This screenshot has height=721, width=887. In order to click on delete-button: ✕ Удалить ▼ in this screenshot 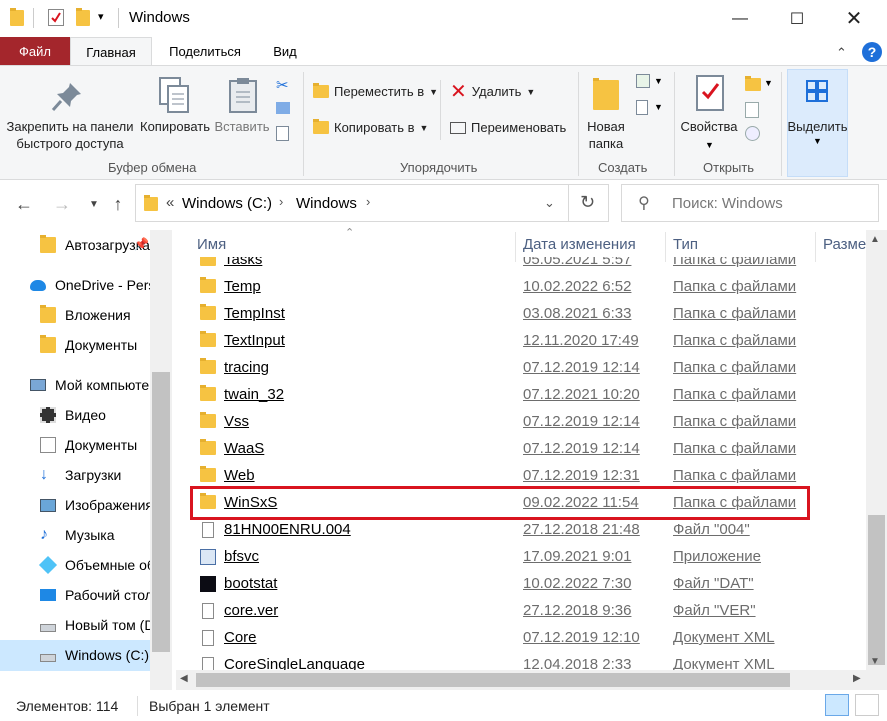, I will do `click(492, 91)`.